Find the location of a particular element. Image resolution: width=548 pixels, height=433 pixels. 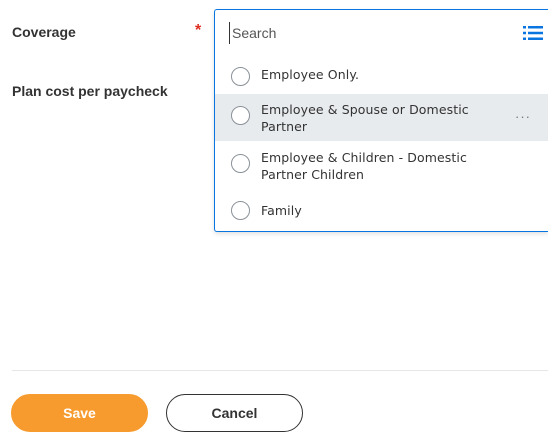

coverage-label: Coverage is located at coordinates (44, 32).